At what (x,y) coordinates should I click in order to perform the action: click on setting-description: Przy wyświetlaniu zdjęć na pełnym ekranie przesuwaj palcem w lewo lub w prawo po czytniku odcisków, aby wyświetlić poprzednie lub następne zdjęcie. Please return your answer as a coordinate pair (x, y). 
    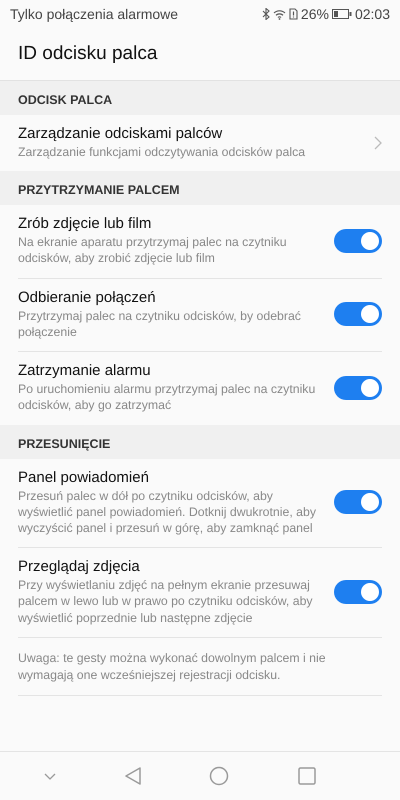
    Looking at the image, I should click on (166, 601).